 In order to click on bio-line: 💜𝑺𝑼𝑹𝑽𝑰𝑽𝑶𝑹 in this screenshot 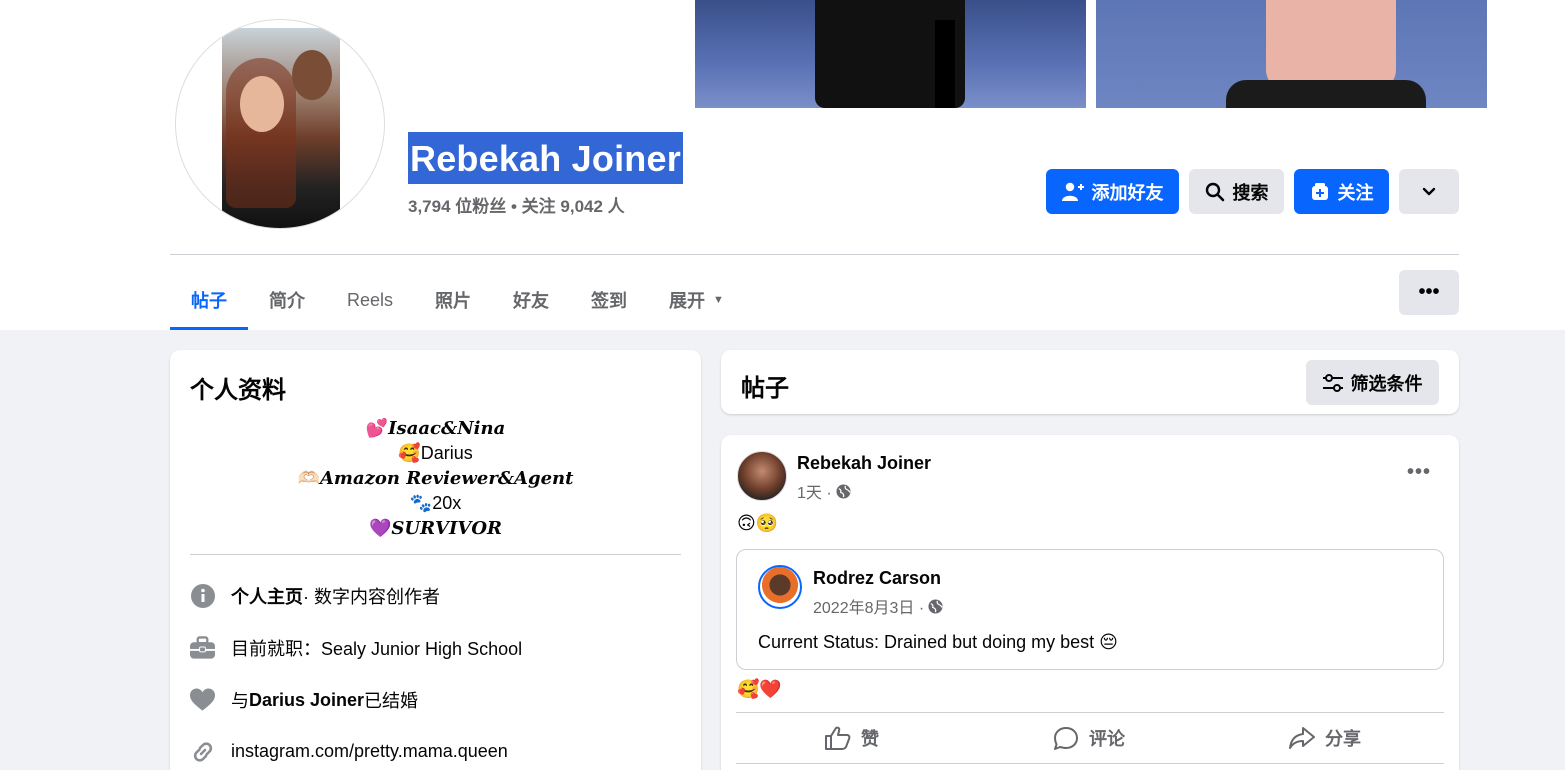, I will do `click(435, 528)`.